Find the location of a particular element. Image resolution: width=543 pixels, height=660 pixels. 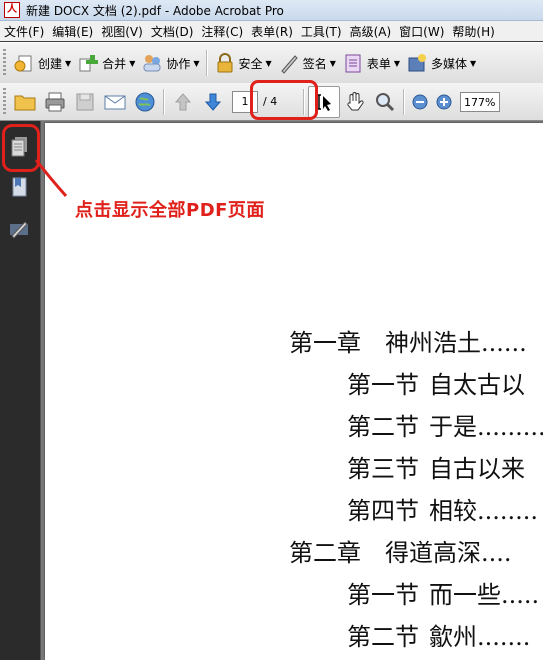

arrow-up-icon is located at coordinates (183, 101).